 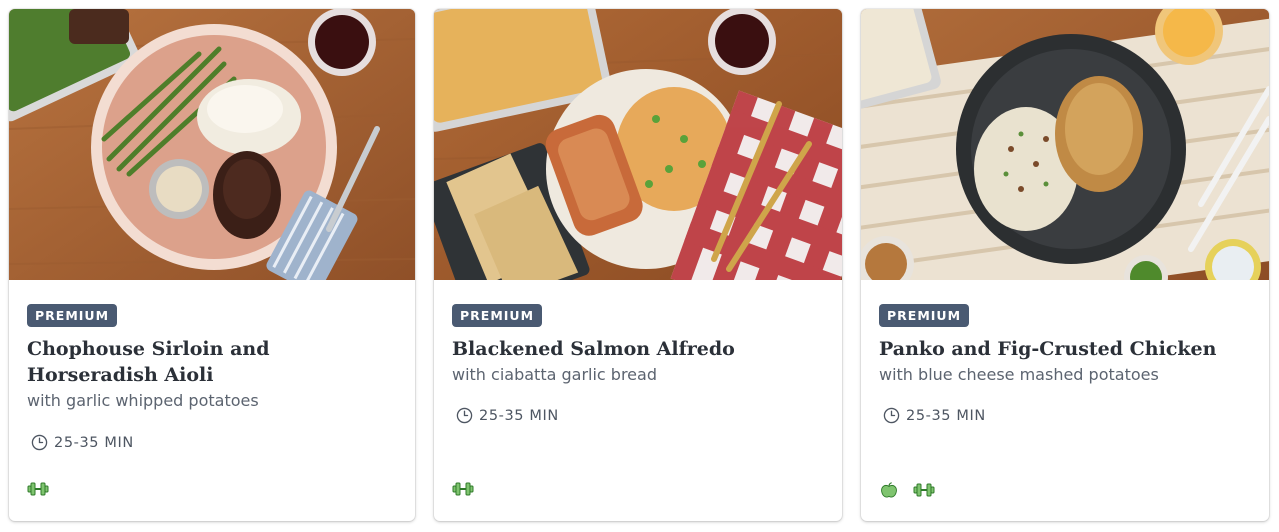 What do you see at coordinates (1065, 349) in the screenshot?
I see `recipe-title: Panko and Fig-Crusted Chicken` at bounding box center [1065, 349].